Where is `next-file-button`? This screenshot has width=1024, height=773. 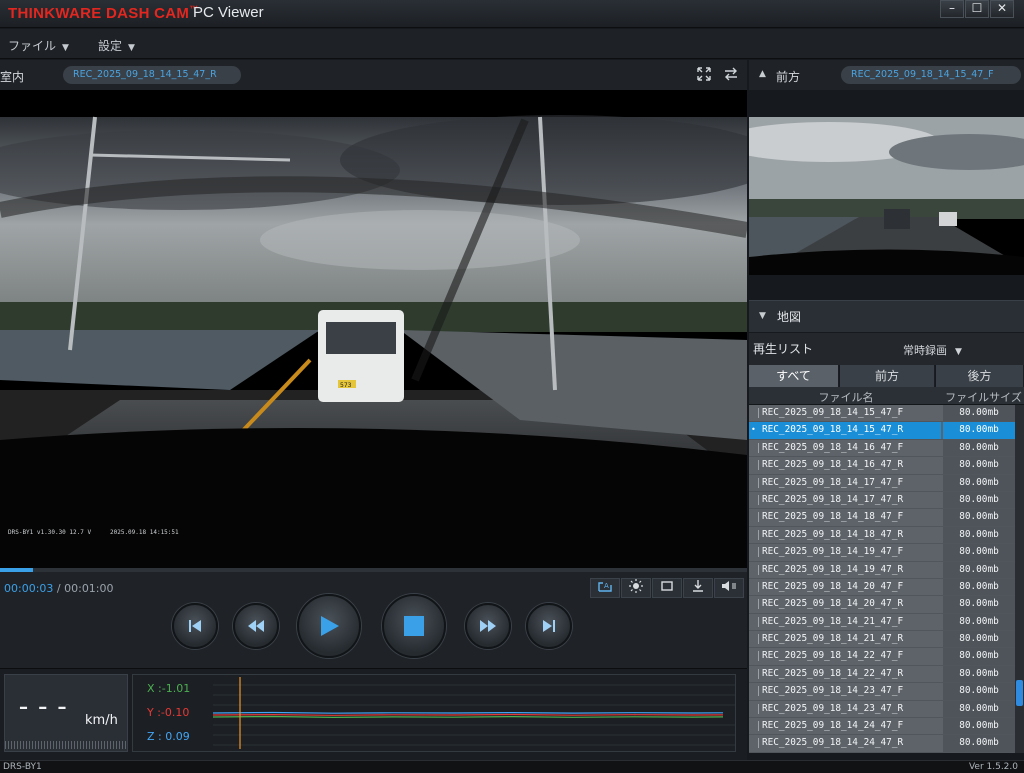
next-file-button is located at coordinates (549, 626).